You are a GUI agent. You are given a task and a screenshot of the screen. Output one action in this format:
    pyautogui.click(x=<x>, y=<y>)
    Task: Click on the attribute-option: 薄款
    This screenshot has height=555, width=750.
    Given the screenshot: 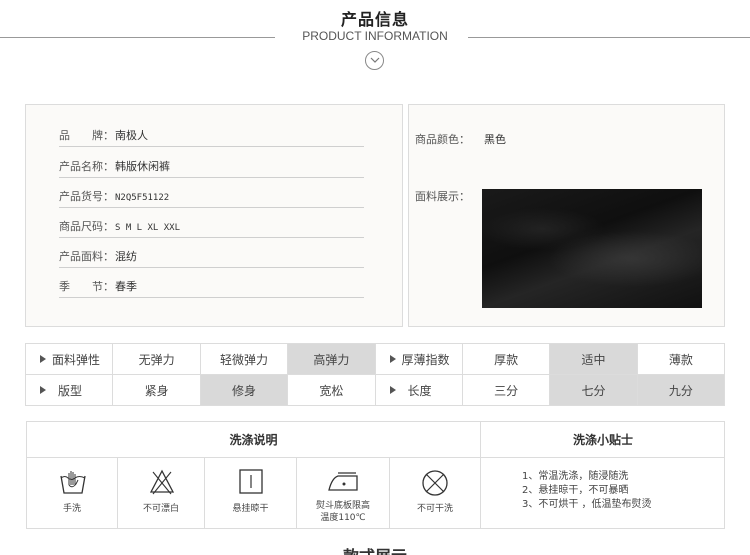 What is the action you would take?
    pyautogui.click(x=681, y=359)
    